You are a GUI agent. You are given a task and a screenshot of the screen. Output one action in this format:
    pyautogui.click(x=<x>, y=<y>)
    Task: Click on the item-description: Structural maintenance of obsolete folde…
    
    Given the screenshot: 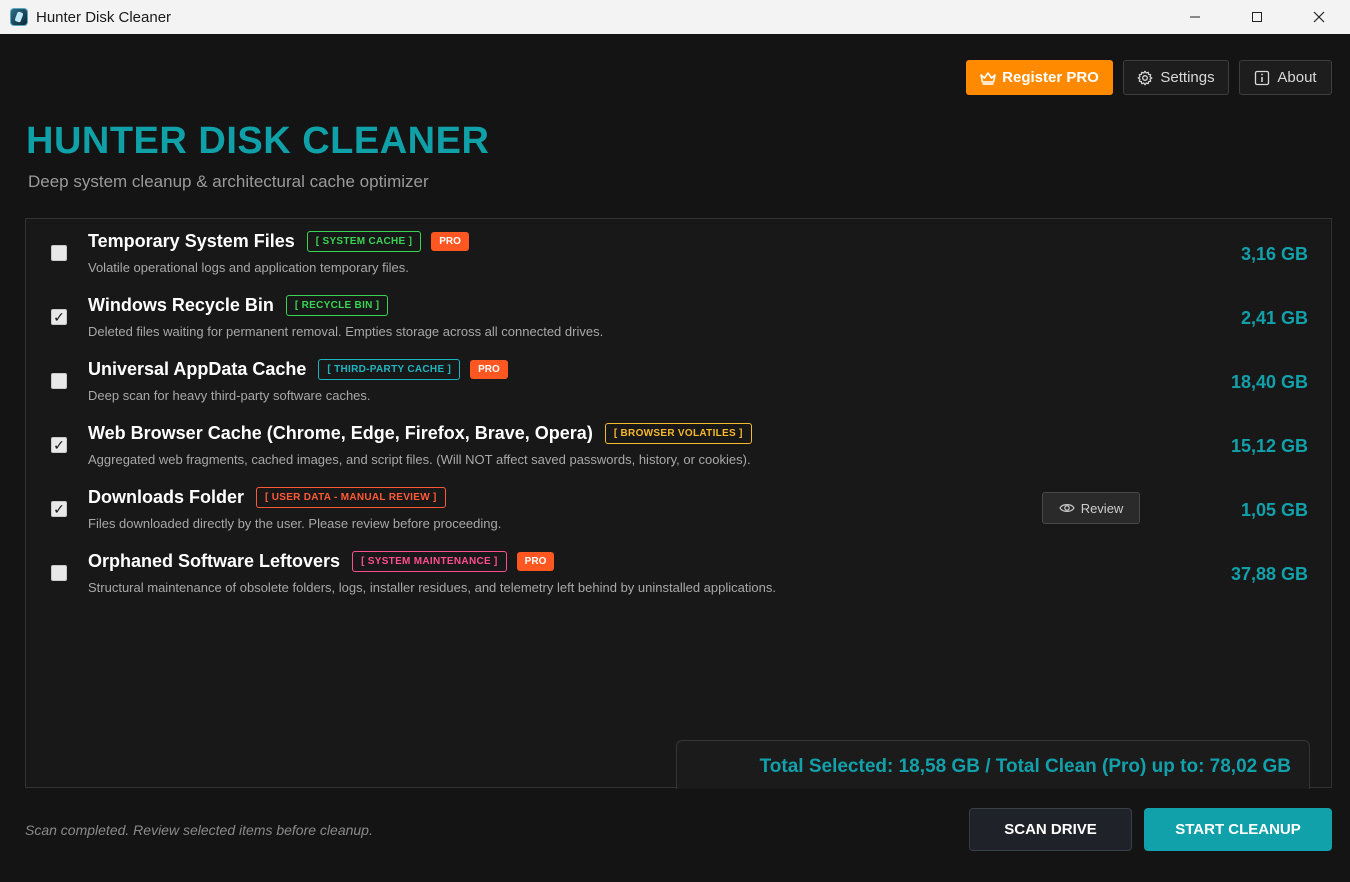 What is the action you would take?
    pyautogui.click(x=432, y=587)
    